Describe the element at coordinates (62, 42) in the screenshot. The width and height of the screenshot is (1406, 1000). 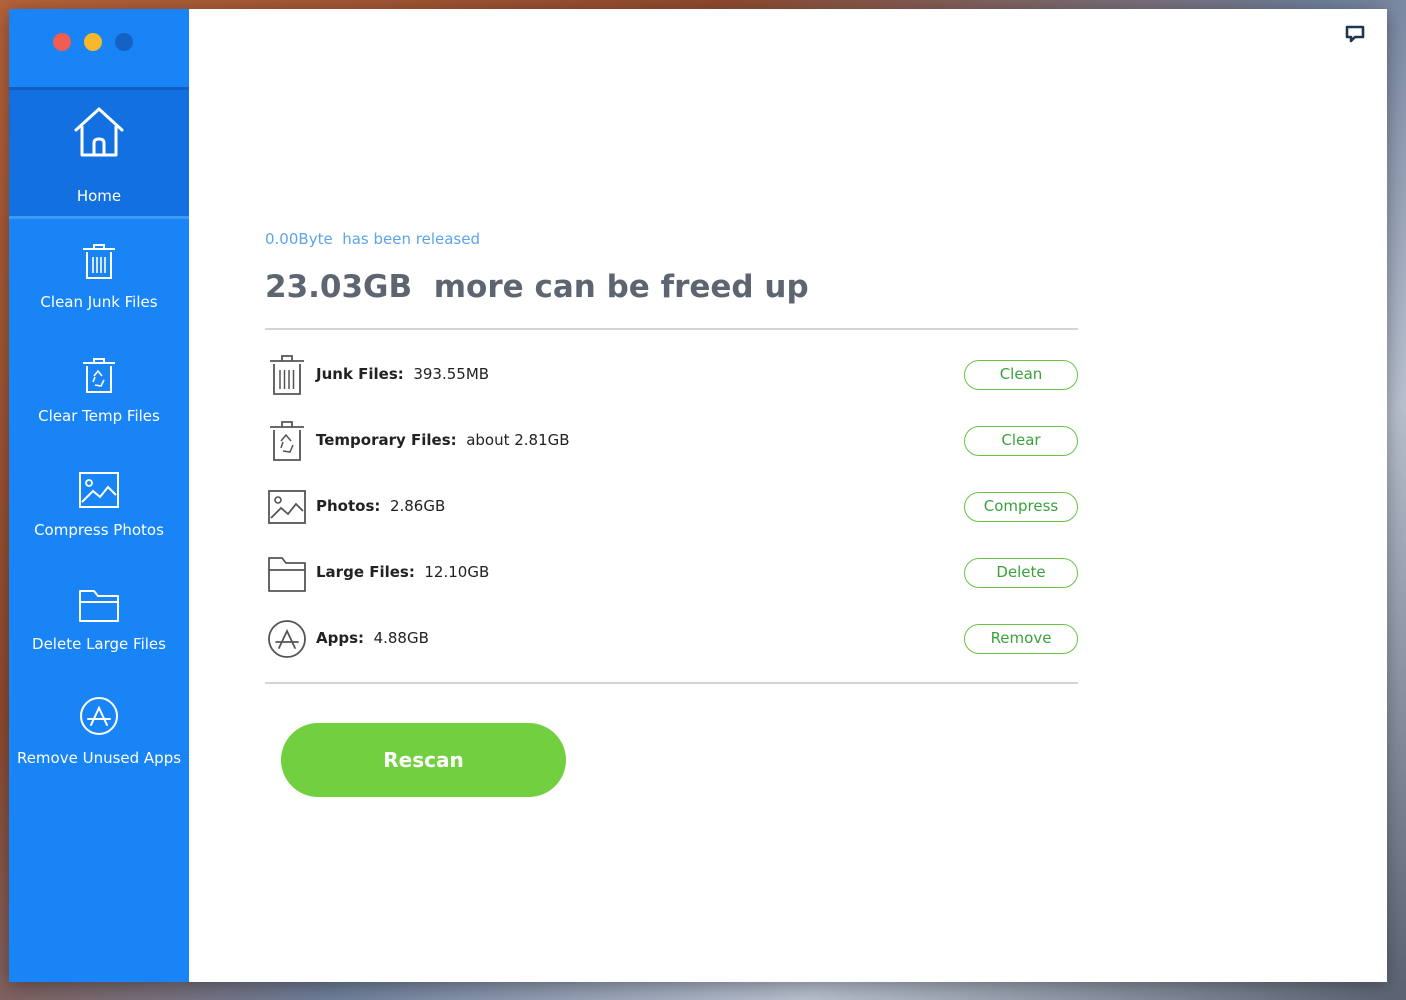
I see `close-window-button` at that location.